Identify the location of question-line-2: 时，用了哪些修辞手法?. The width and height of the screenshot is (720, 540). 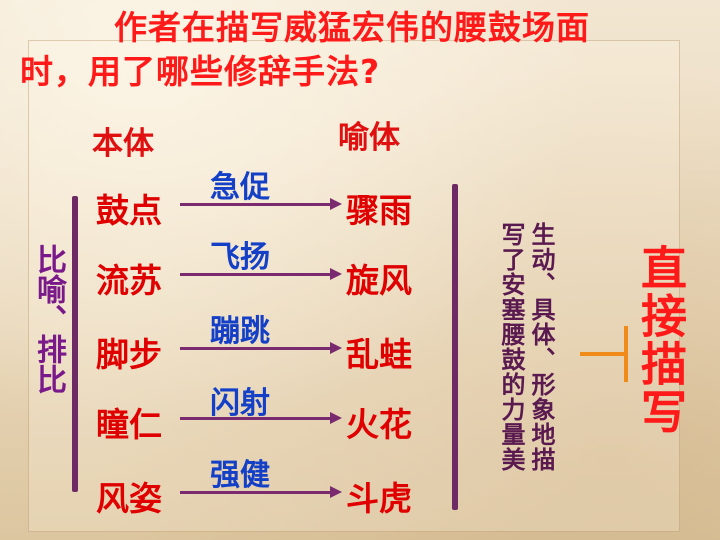
(200, 71).